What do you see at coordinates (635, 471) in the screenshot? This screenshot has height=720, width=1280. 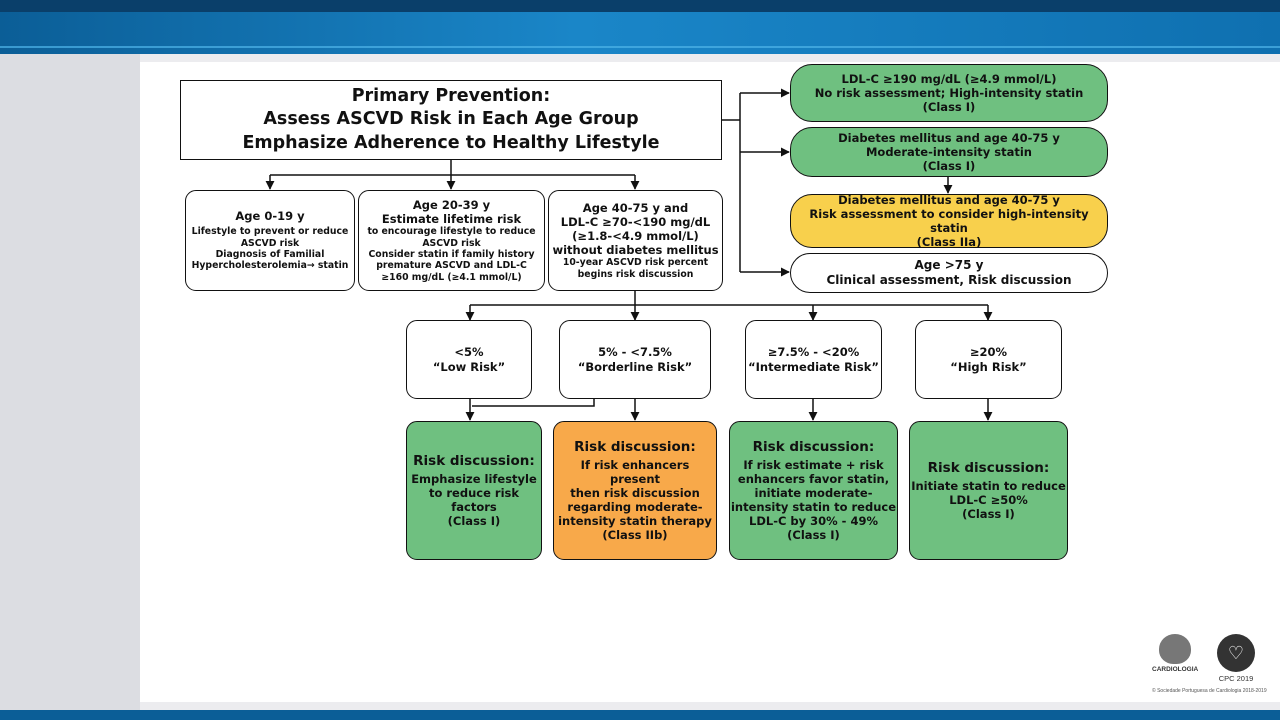 I see `discussion-line: If risk enhancers present` at bounding box center [635, 471].